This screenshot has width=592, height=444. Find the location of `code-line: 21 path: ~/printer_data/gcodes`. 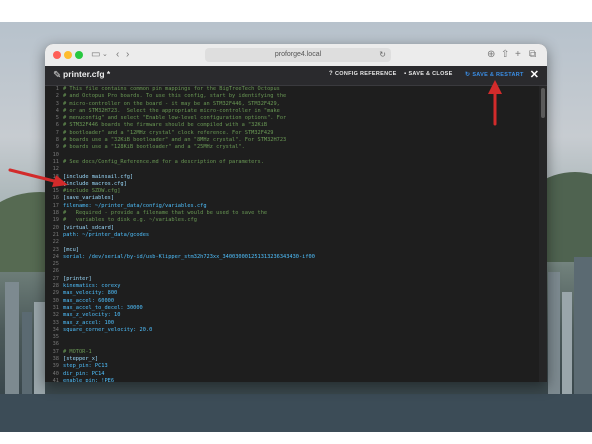

code-line: 21 path: ~/printer_data/gcodes is located at coordinates (292, 235).